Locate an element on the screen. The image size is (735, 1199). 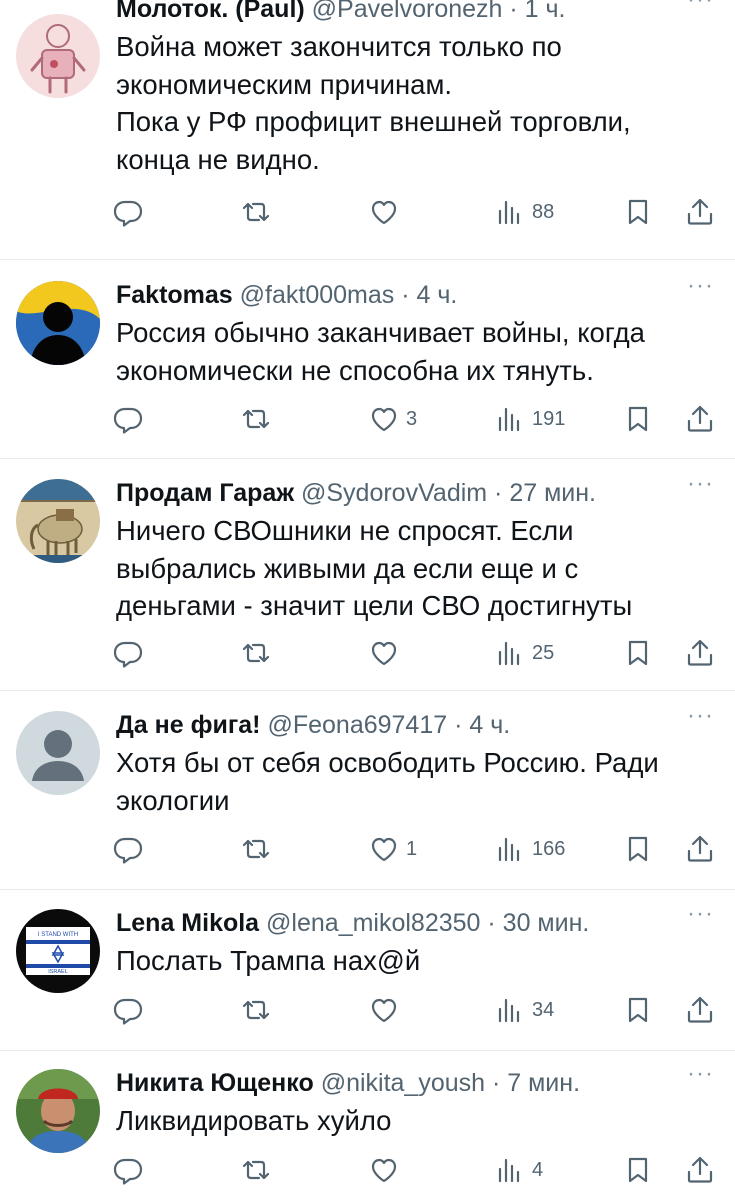
views-button: 25 is located at coordinates (524, 653).